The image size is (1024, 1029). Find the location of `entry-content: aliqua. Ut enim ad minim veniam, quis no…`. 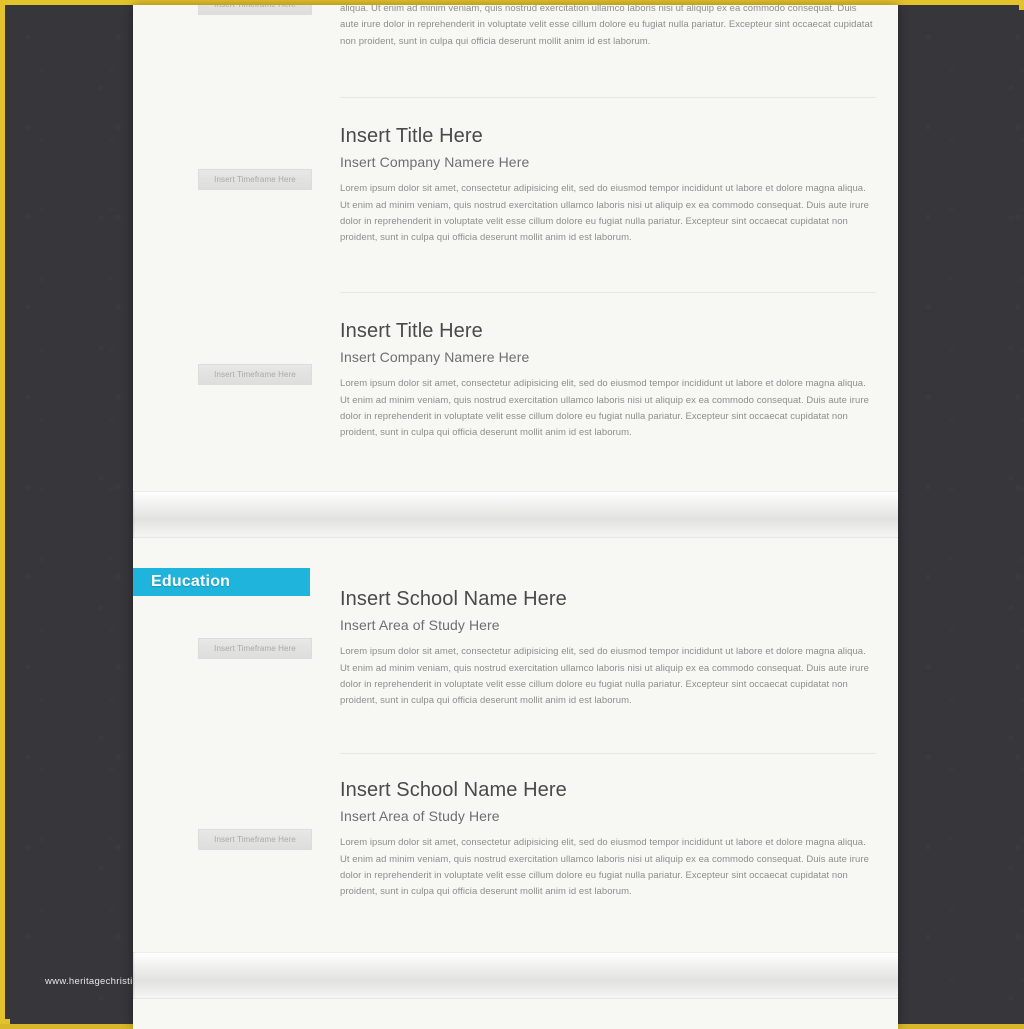

entry-content: aliqua. Ut enim ad minim veniam, quis no… is located at coordinates (619, 27).